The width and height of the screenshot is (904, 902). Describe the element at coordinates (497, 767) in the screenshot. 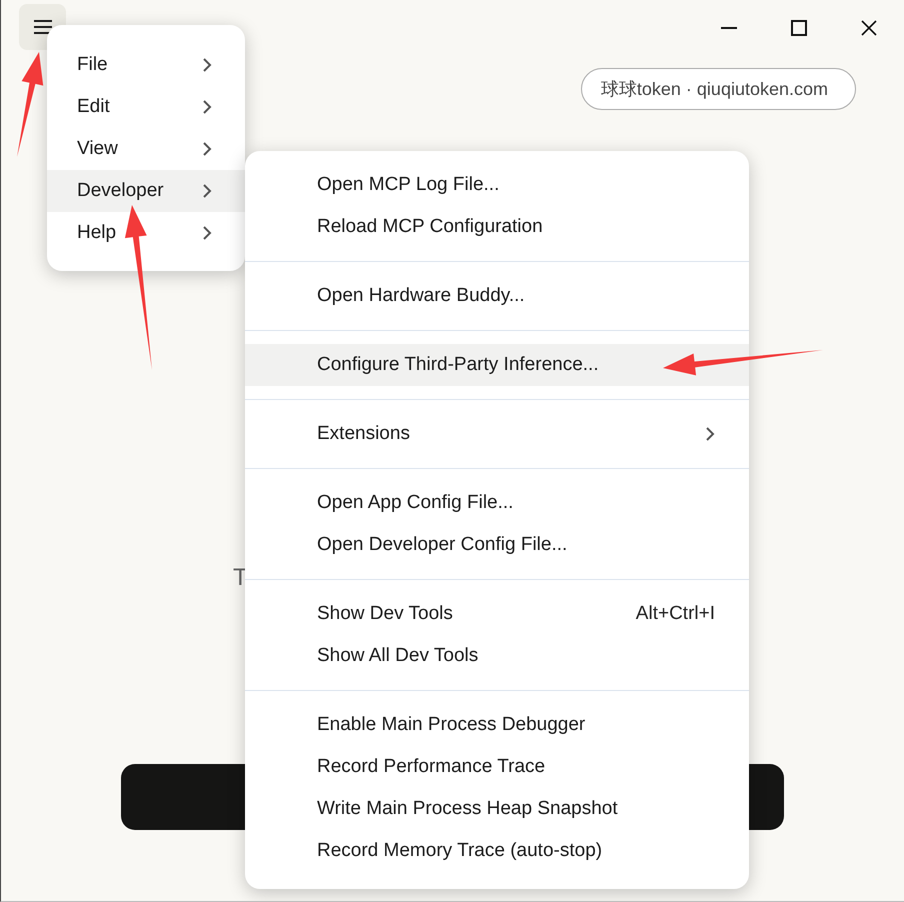

I see `menu-item: Record Performance Trace` at that location.